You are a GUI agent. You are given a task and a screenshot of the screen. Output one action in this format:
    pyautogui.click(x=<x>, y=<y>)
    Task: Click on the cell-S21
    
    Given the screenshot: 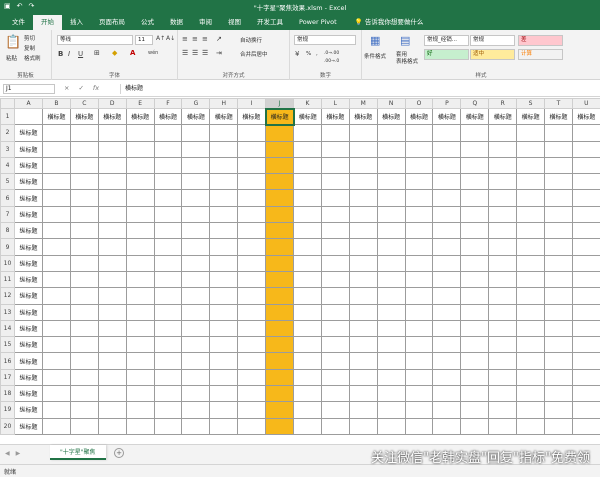 What is the action you would take?
    pyautogui.click(x=531, y=434)
    